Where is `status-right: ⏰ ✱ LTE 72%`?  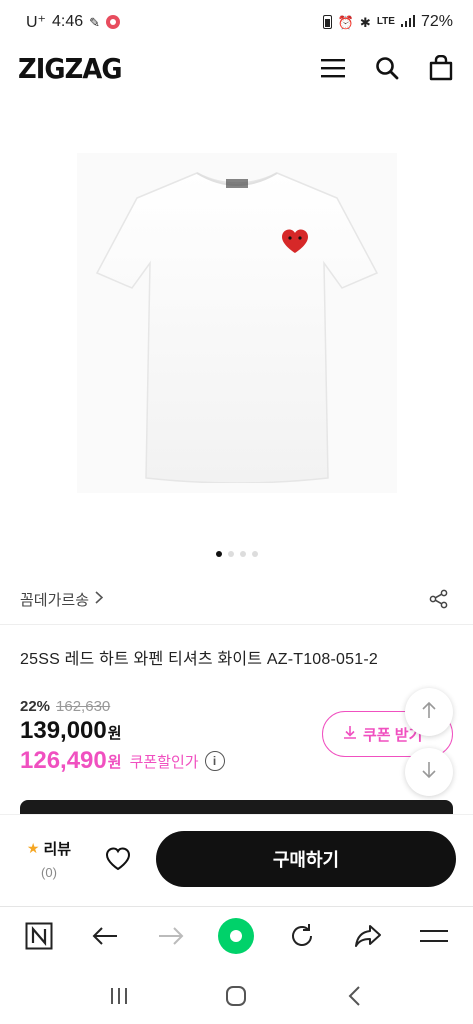 status-right: ⏰ ✱ LTE 72% is located at coordinates (387, 22).